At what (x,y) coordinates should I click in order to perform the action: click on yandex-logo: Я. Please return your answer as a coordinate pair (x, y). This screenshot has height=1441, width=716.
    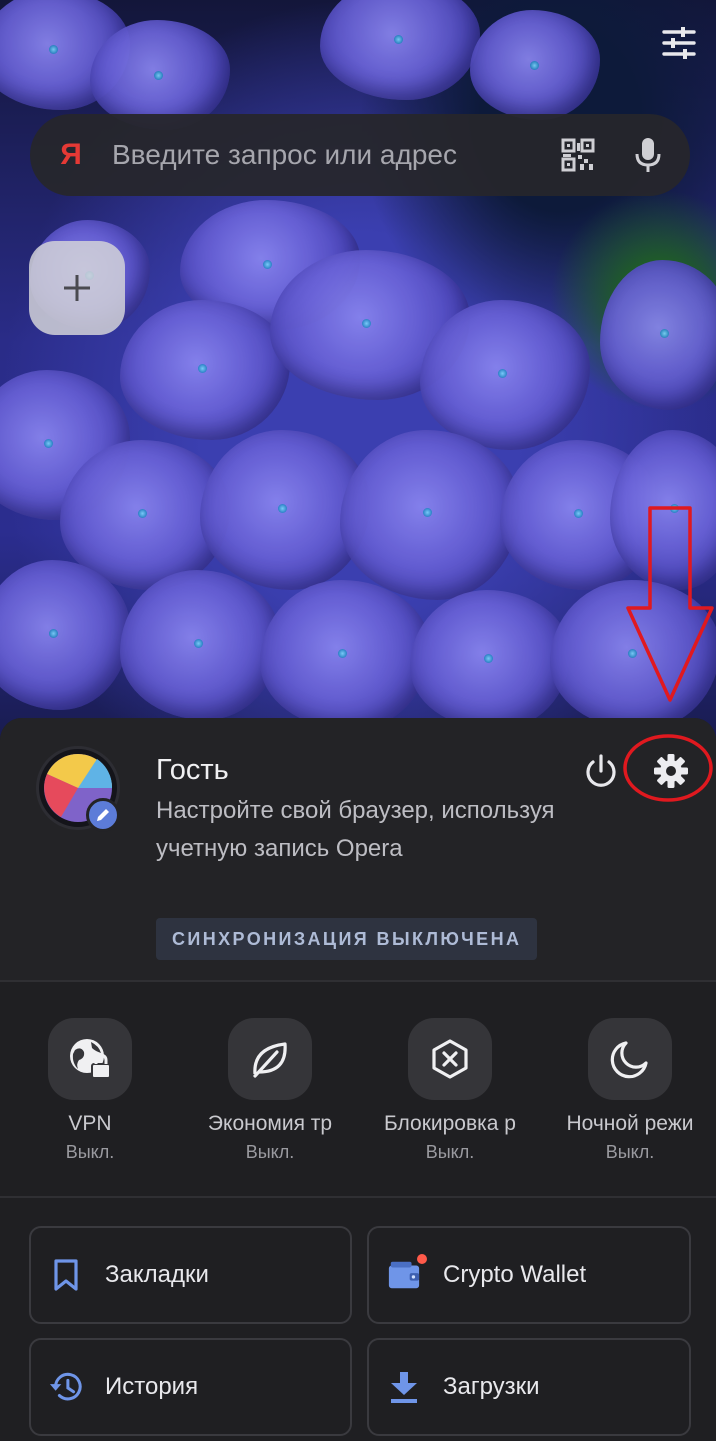
    Looking at the image, I should click on (71, 154).